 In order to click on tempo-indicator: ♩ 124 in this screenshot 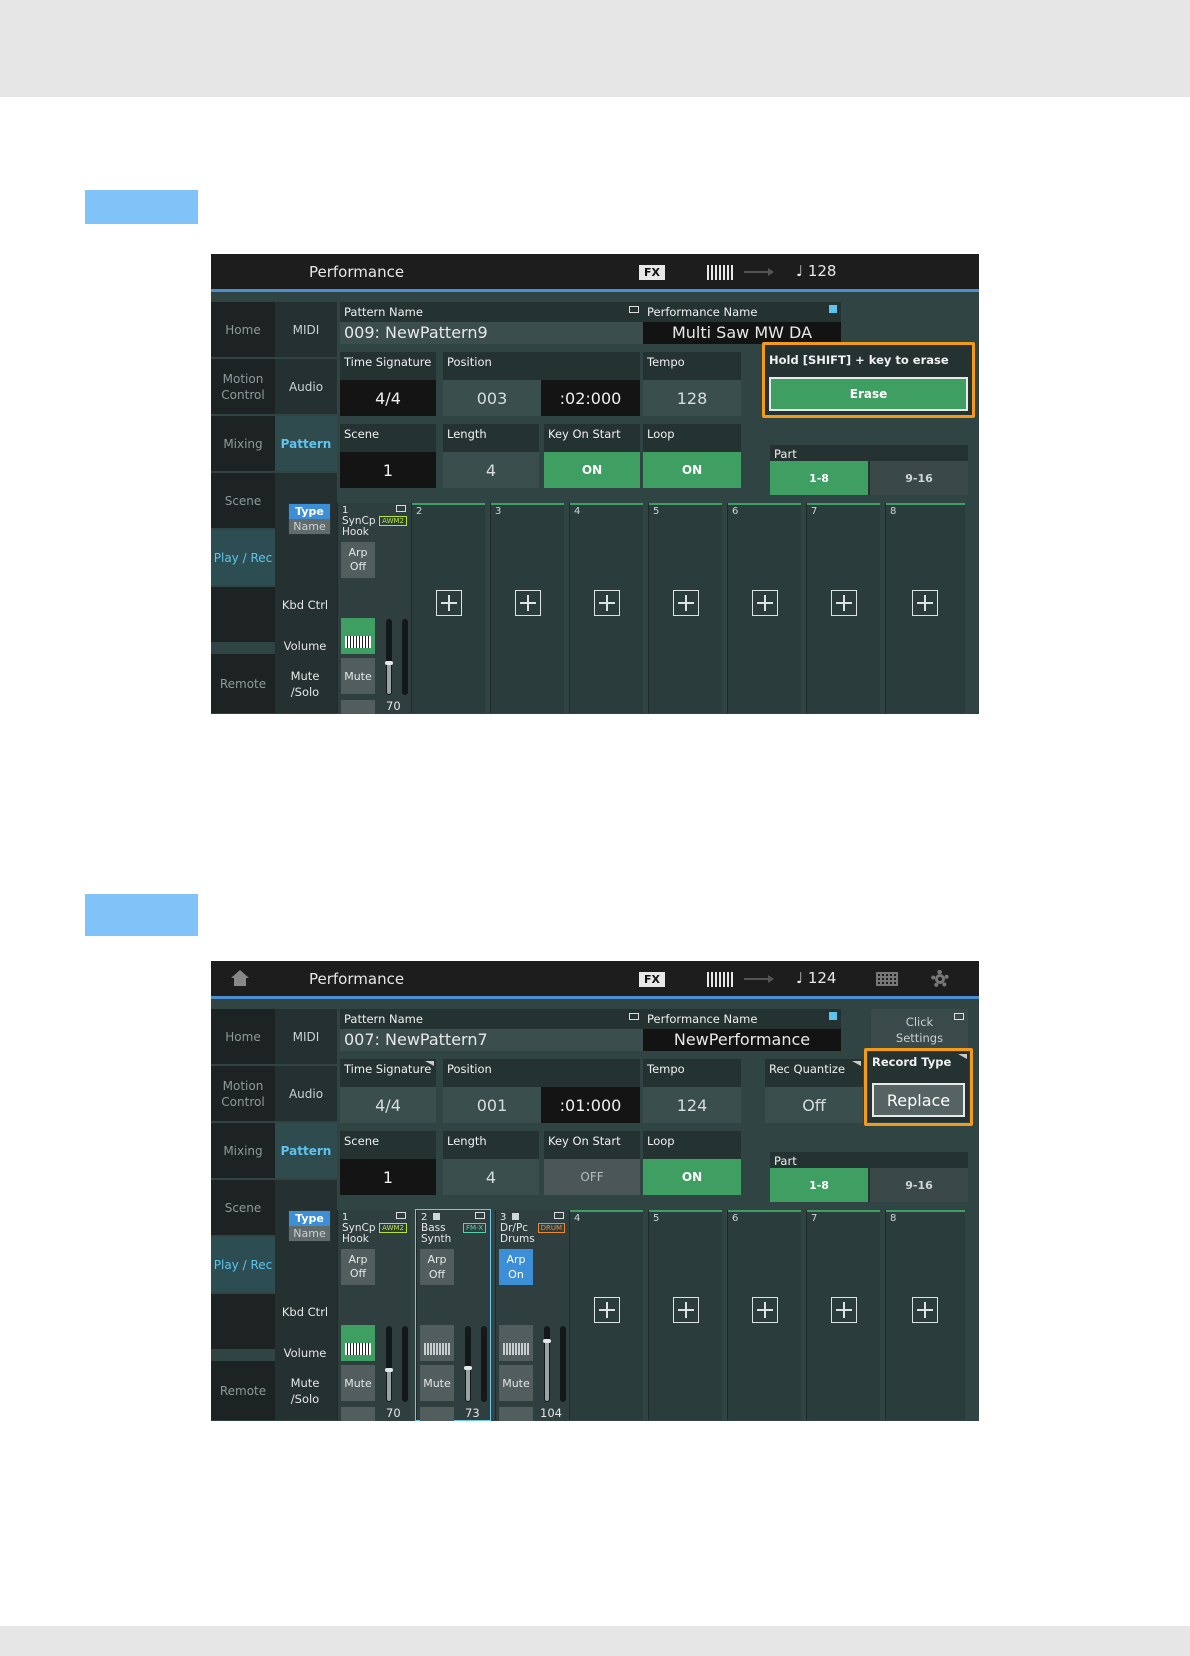, I will do `click(816, 978)`.